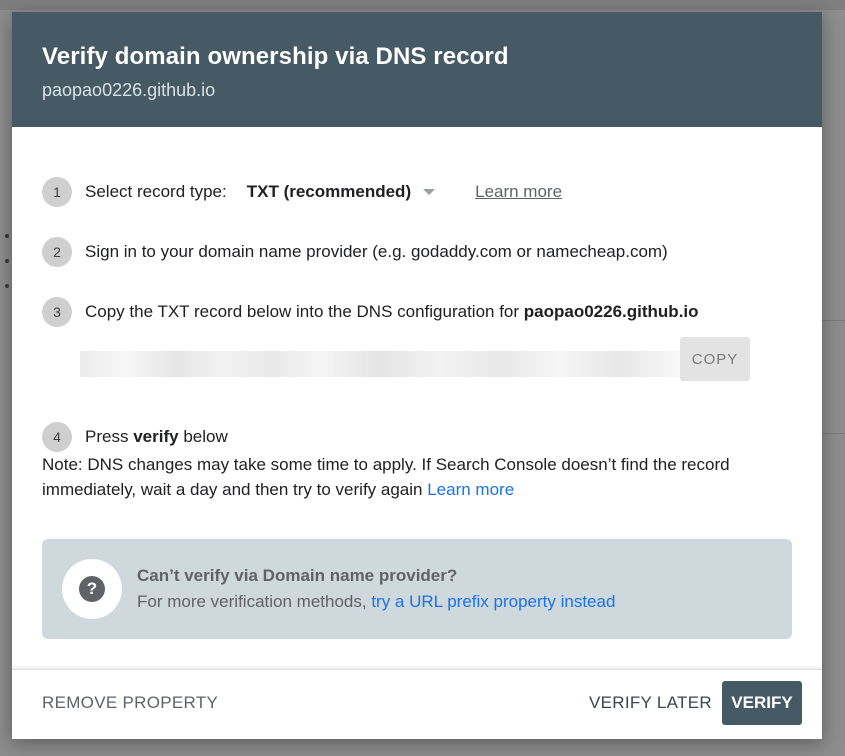 The height and width of the screenshot is (756, 845). I want to click on verify-later-button: VERIFY LATER, so click(650, 703).